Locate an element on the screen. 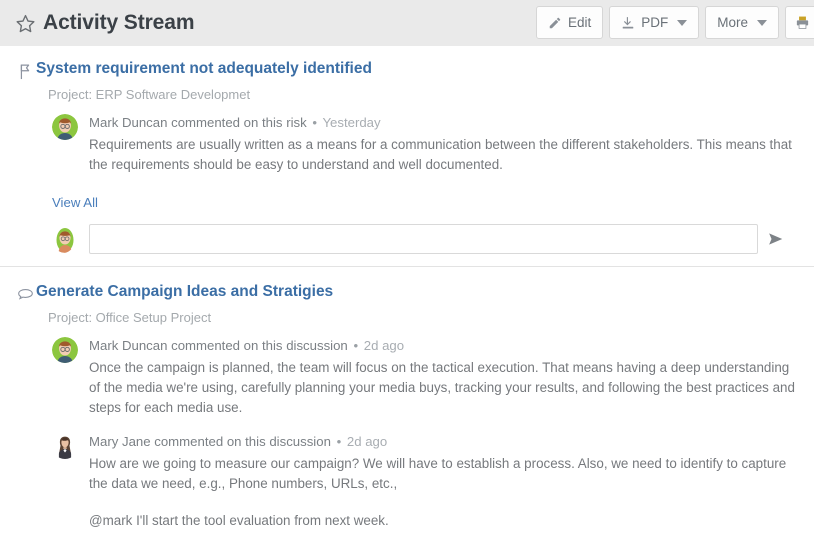  activity-title: Generate Campaign Ideas and Stratigies is located at coordinates (184, 292).